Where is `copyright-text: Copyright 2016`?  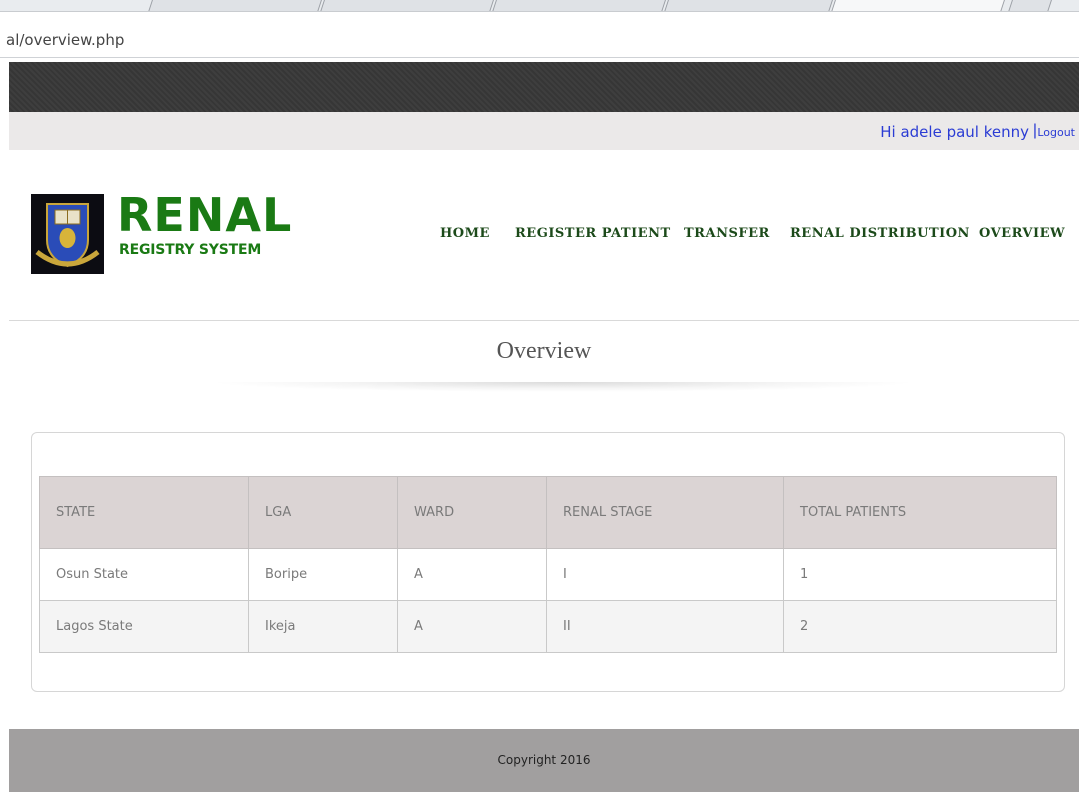
copyright-text: Copyright 2016 is located at coordinates (544, 760).